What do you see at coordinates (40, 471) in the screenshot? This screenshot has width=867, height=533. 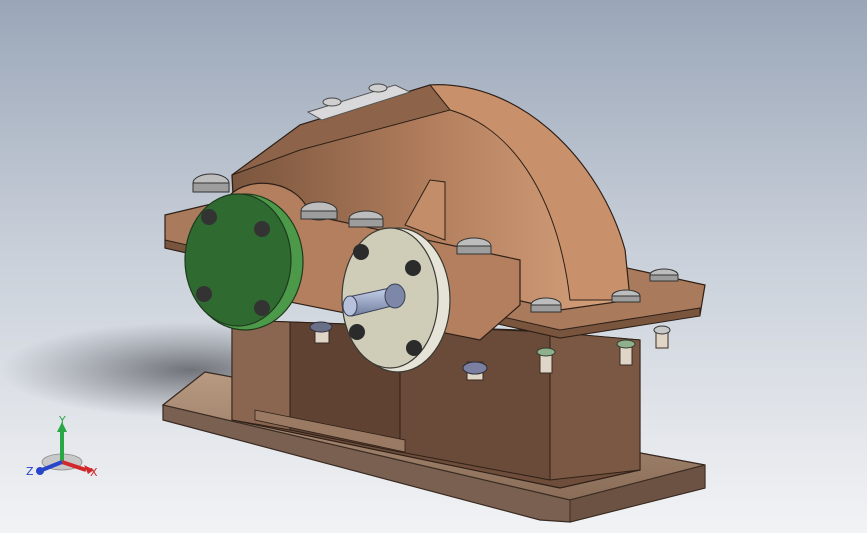 I see `z-axis-arrow` at bounding box center [40, 471].